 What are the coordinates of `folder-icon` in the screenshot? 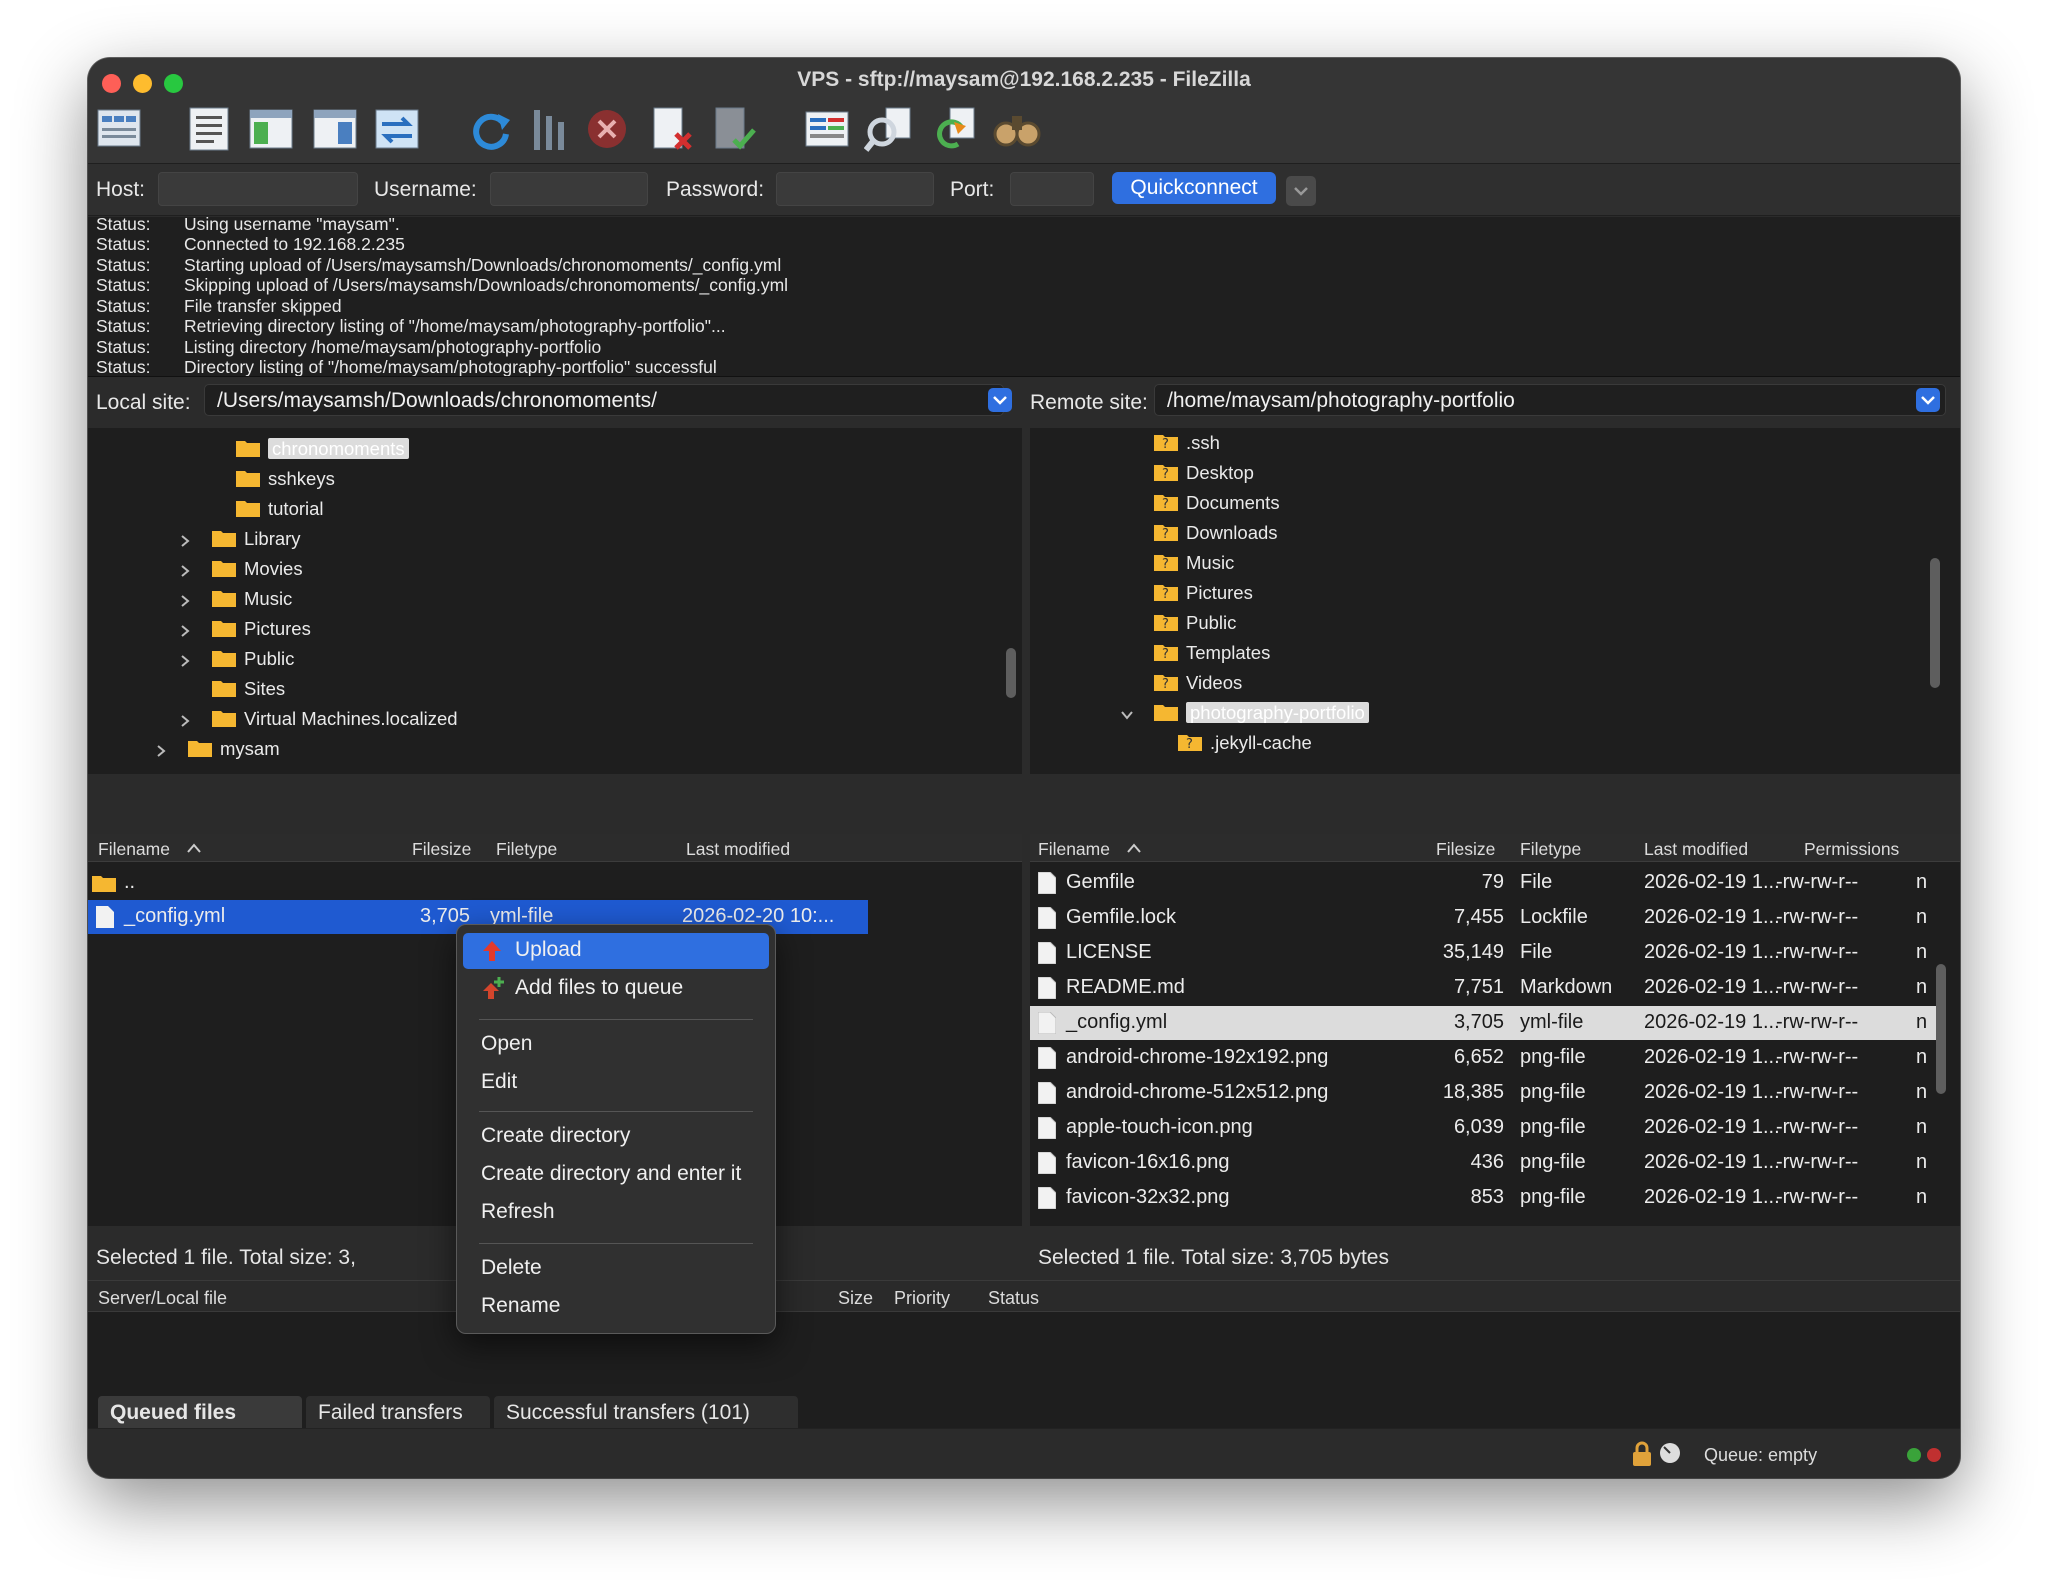 It's located at (200, 748).